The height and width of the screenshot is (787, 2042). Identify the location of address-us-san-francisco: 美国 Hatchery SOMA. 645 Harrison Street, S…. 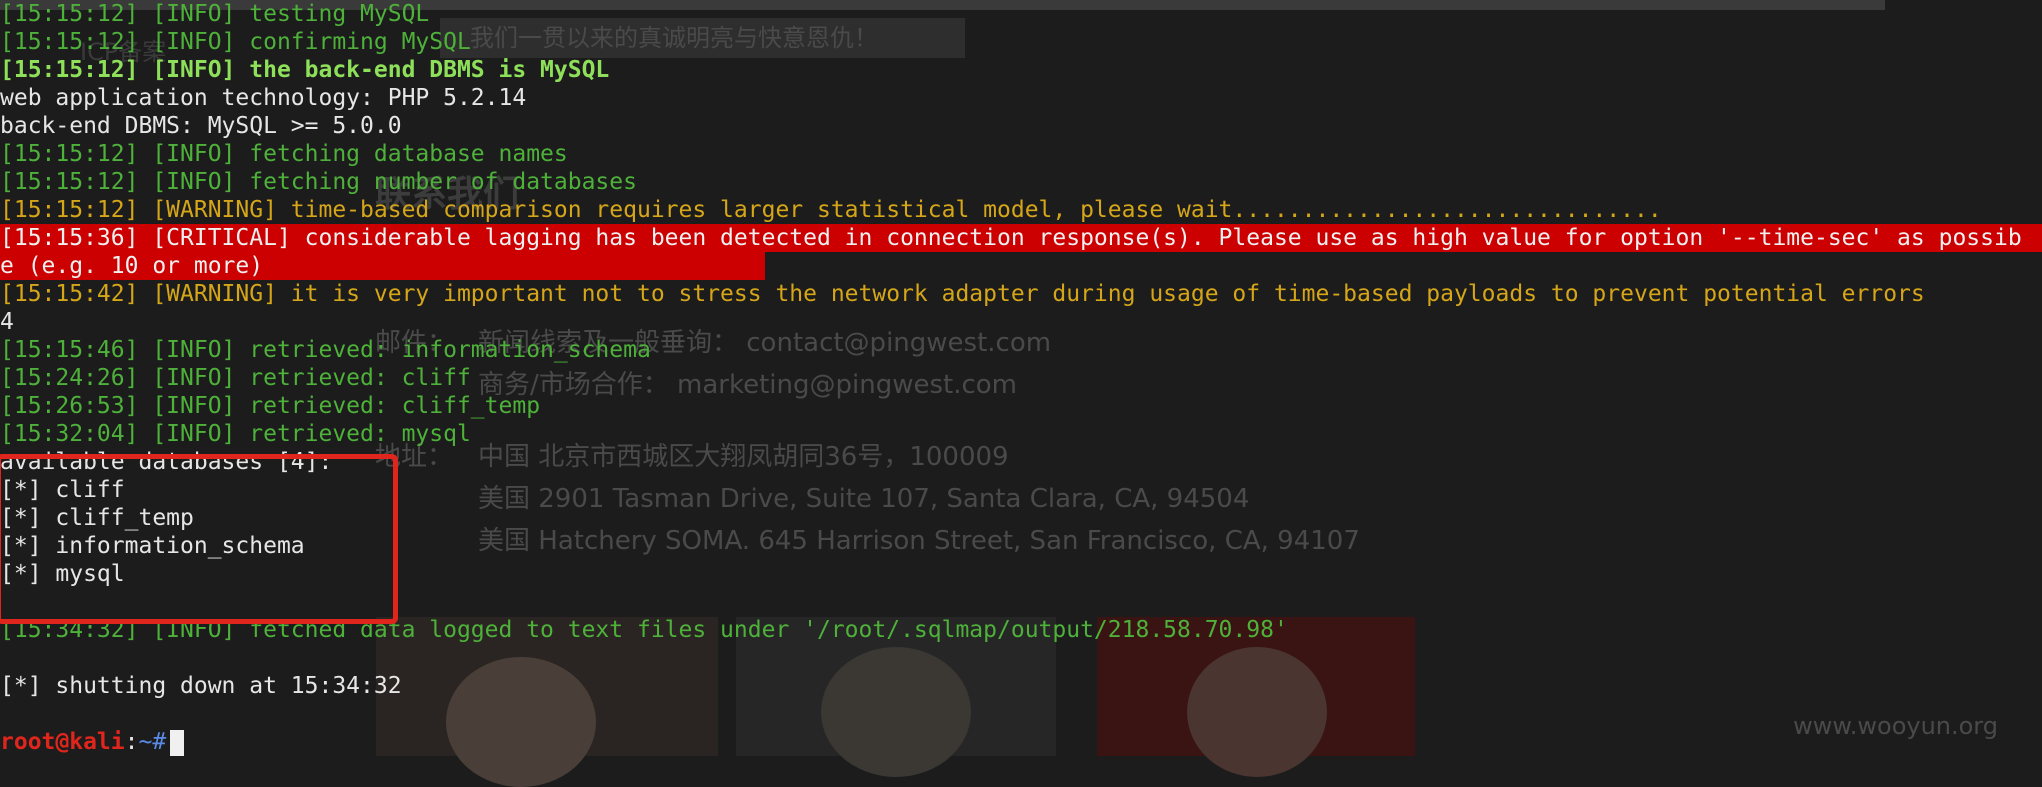
(919, 541).